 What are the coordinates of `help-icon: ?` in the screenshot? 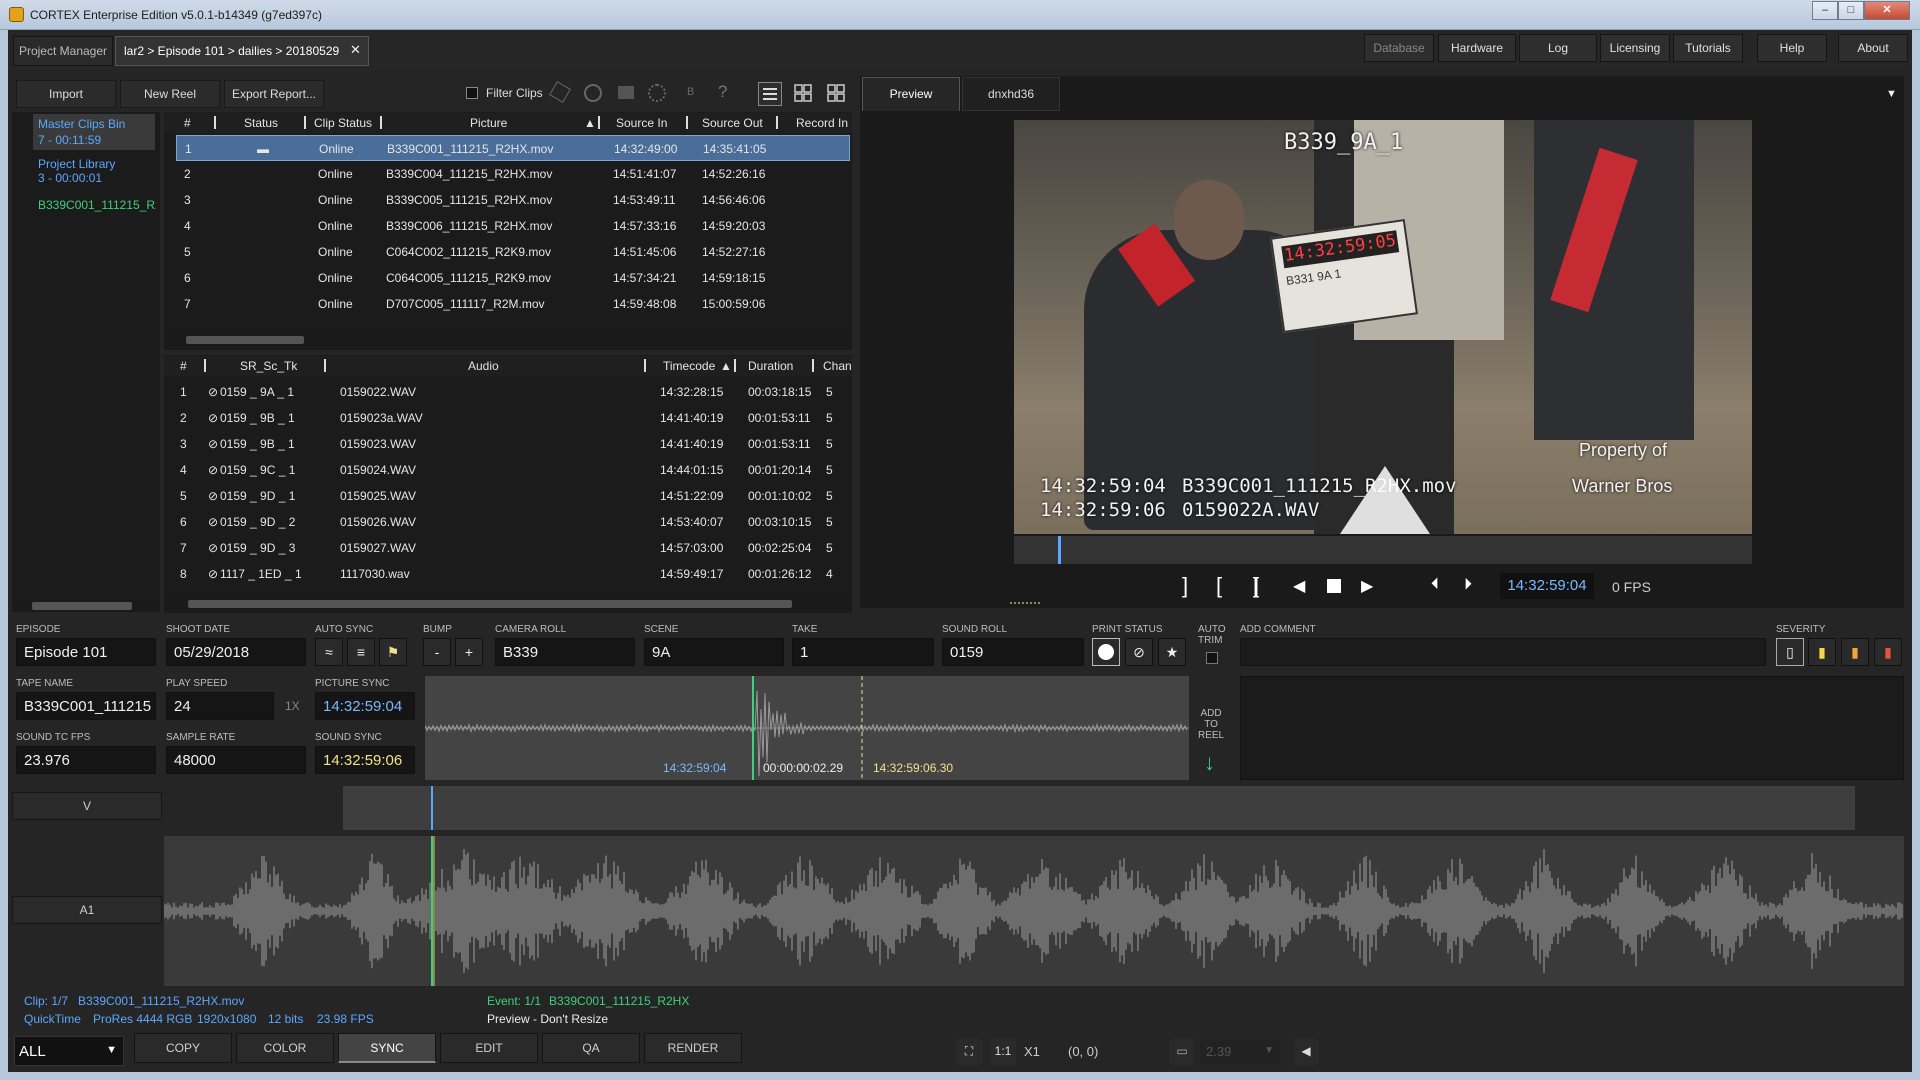 It's located at (722, 92).